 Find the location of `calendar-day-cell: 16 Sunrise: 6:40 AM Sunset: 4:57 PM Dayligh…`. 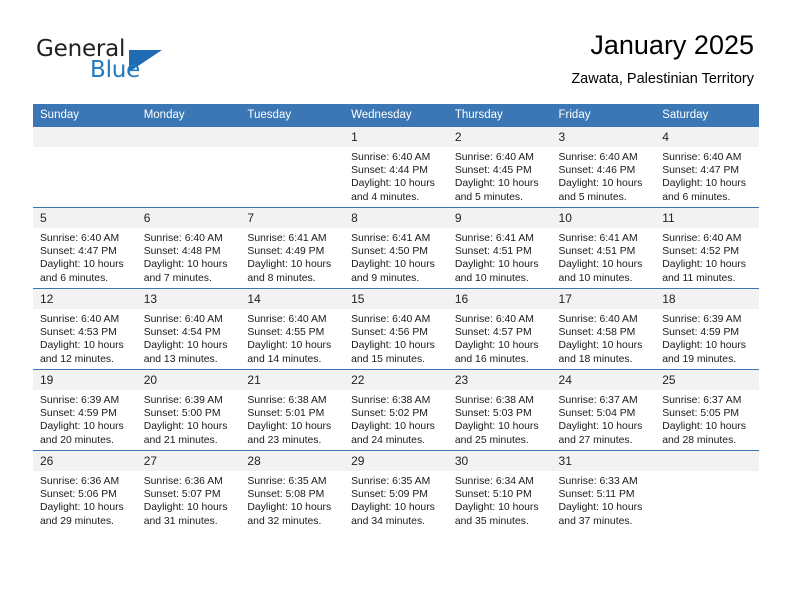

calendar-day-cell: 16 Sunrise: 6:40 AM Sunset: 4:57 PM Dayligh… is located at coordinates (499, 329).